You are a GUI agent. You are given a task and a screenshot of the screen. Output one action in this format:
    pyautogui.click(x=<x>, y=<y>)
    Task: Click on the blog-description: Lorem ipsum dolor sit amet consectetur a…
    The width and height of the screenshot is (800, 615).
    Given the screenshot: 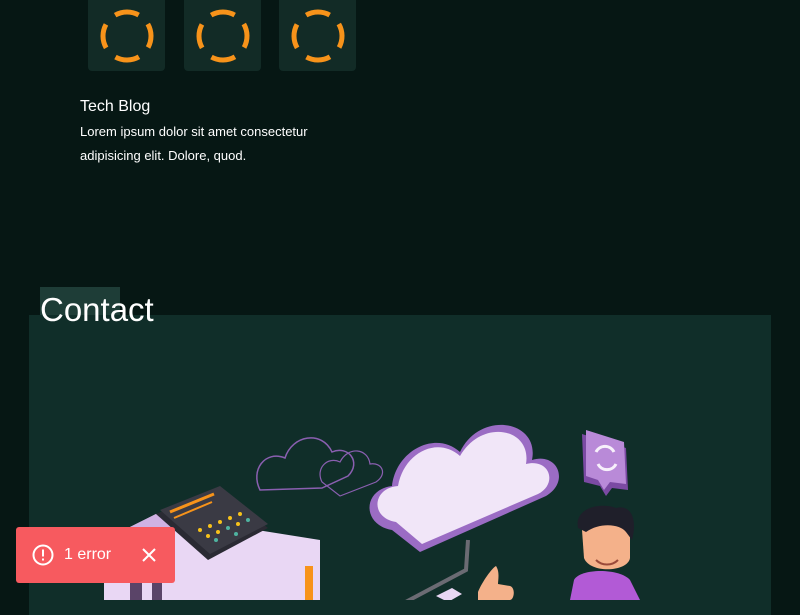 What is the action you would take?
    pyautogui.click(x=194, y=143)
    